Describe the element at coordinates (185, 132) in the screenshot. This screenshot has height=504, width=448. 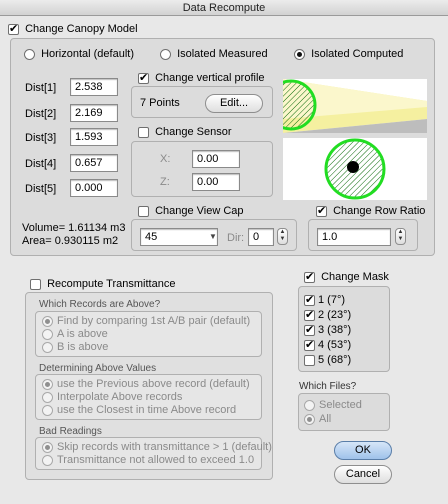
I see `change-sensor-checkbox: Change Sensor` at that location.